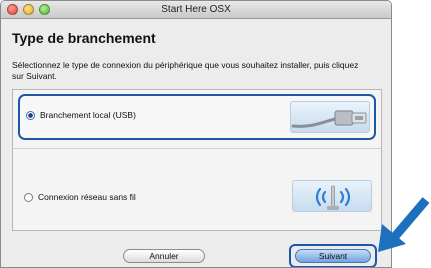 The height and width of the screenshot is (268, 431). I want to click on option-usb-connection: Branchement local (USB), so click(197, 117).